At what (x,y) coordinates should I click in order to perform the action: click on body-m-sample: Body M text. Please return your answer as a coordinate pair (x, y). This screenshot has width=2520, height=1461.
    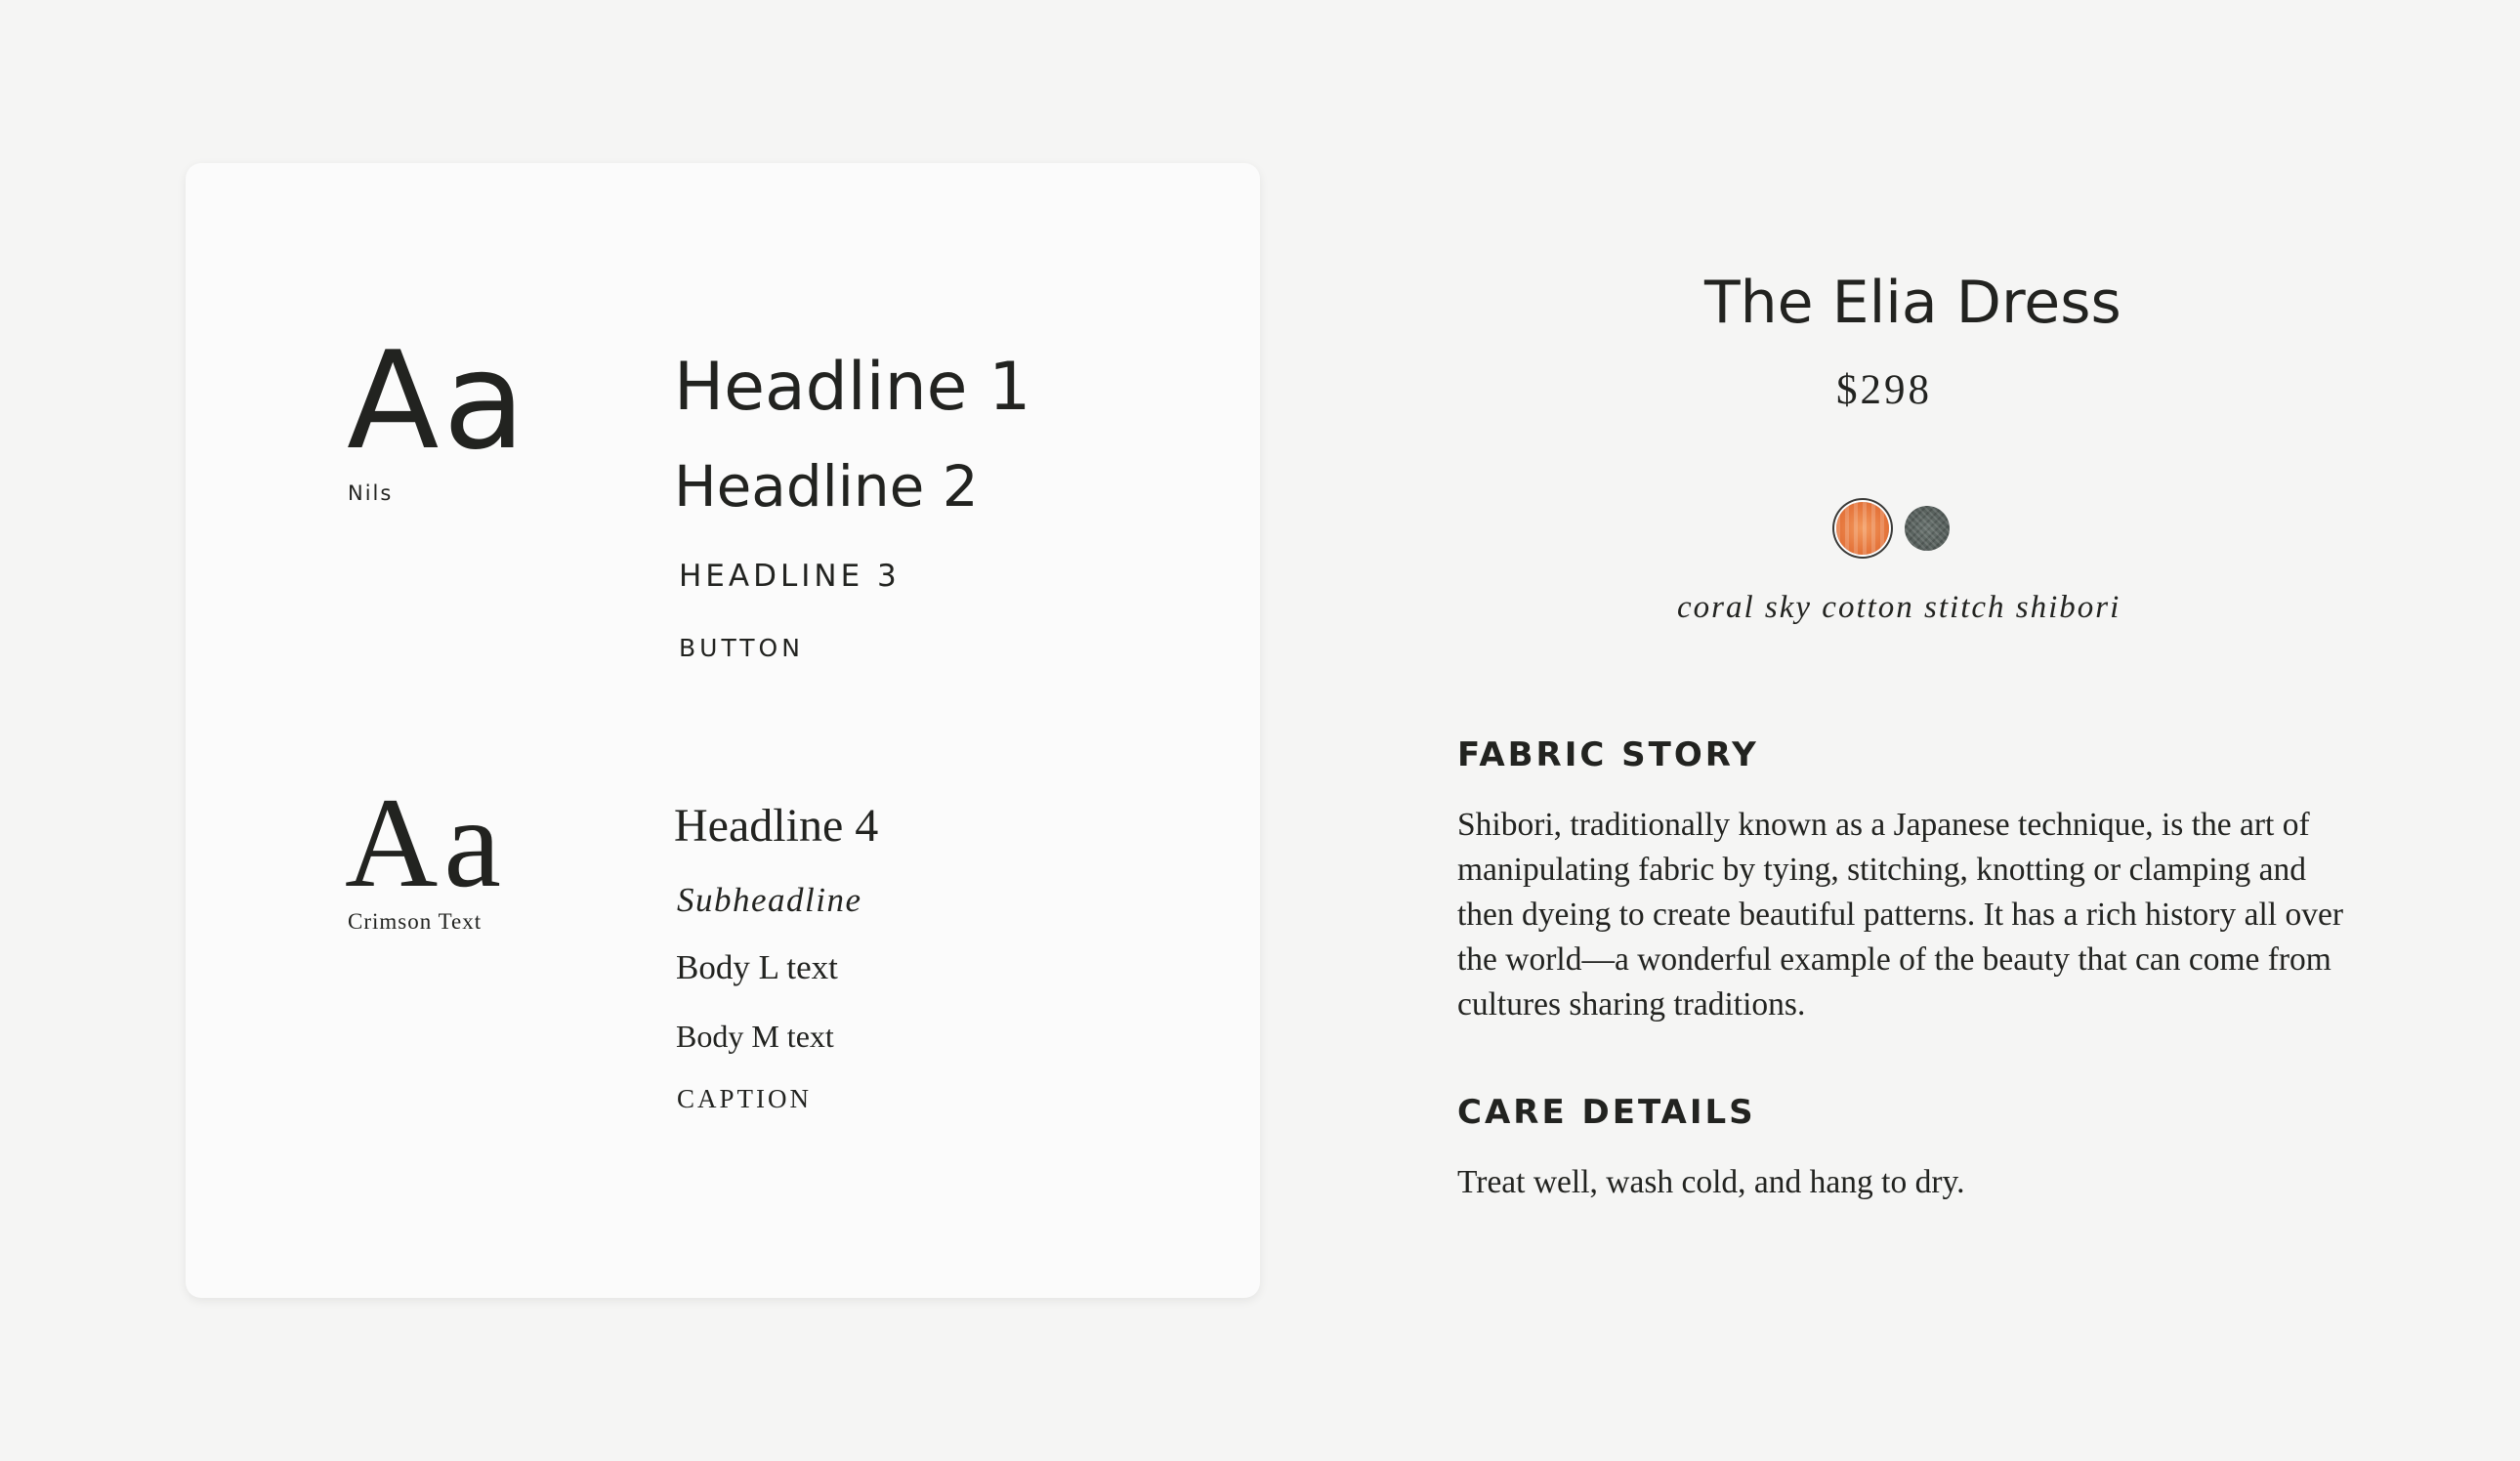
    Looking at the image, I should click on (755, 1036).